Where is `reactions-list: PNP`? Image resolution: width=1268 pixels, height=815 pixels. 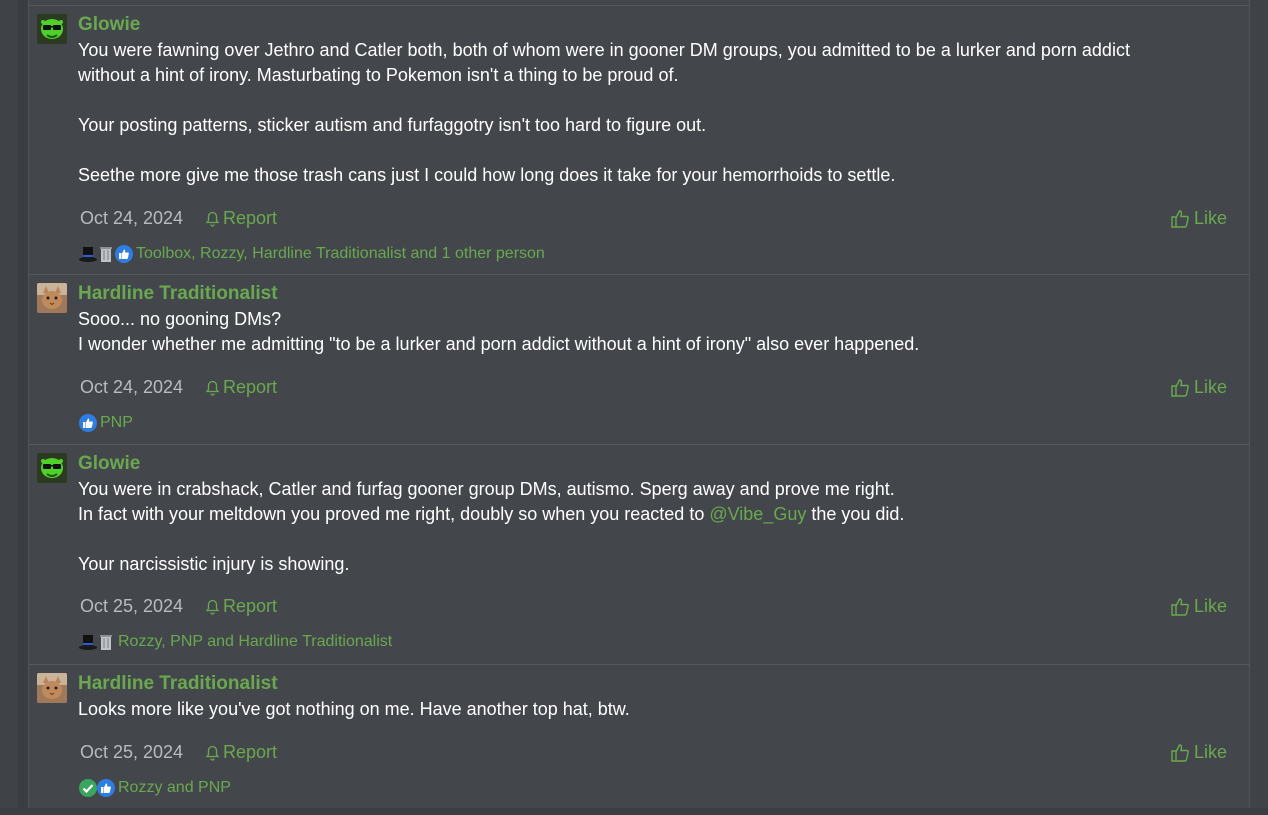 reactions-list: PNP is located at coordinates (116, 423).